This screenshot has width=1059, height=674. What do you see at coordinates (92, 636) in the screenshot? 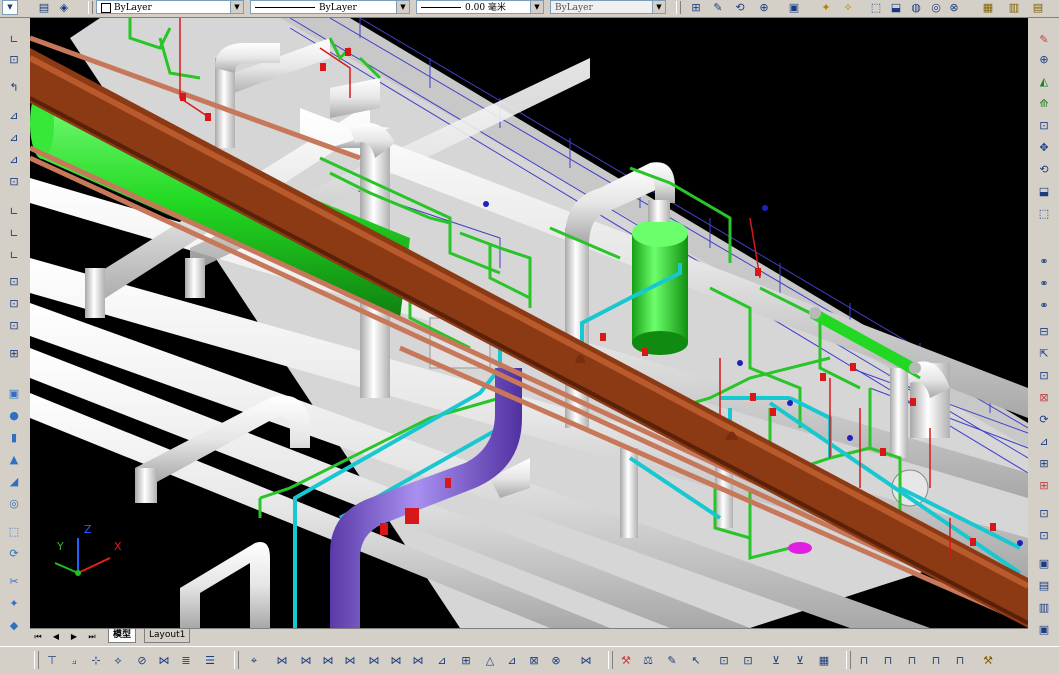
I see `last-tab-icon: ⏭` at bounding box center [92, 636].